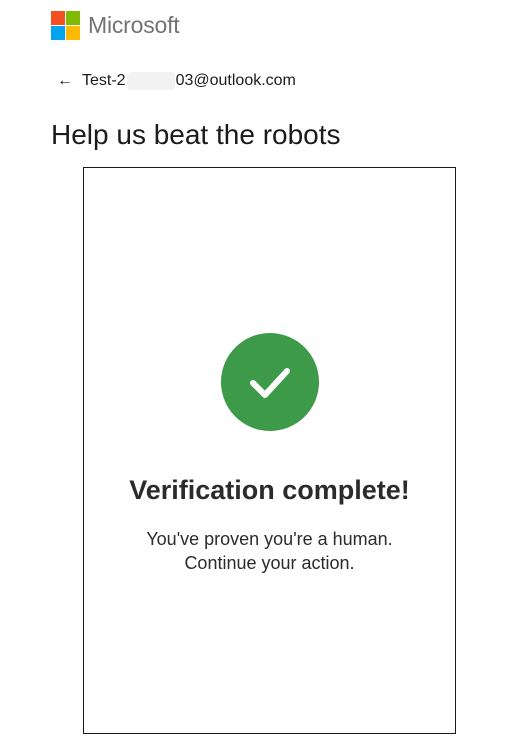  What do you see at coordinates (196, 134) in the screenshot?
I see `page-title: Help us beat the robots` at bounding box center [196, 134].